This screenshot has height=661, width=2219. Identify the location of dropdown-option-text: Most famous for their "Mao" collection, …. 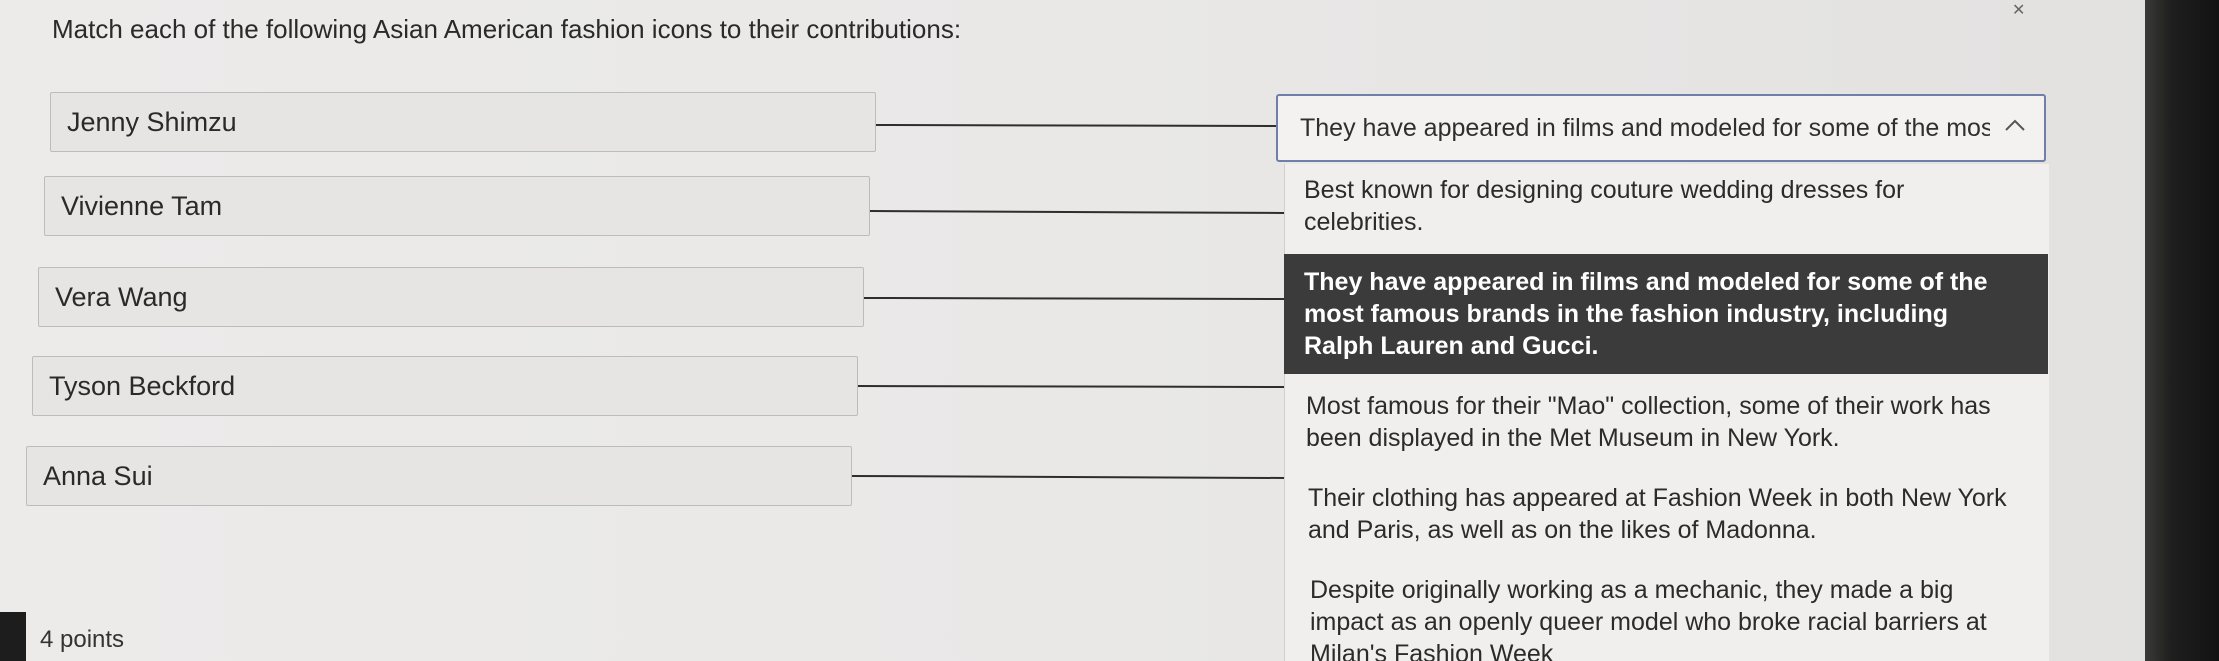
(1648, 422).